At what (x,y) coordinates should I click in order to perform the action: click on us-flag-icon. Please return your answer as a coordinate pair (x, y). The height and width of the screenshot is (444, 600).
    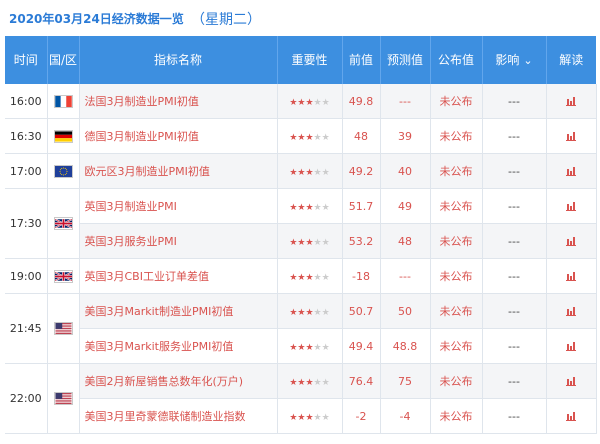
    Looking at the image, I should click on (63, 329).